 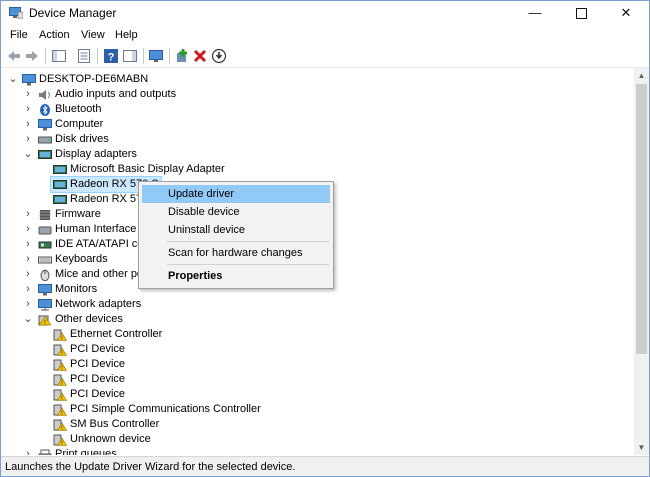 What do you see at coordinates (73, 13) in the screenshot?
I see `window-title: Device Manager` at bounding box center [73, 13].